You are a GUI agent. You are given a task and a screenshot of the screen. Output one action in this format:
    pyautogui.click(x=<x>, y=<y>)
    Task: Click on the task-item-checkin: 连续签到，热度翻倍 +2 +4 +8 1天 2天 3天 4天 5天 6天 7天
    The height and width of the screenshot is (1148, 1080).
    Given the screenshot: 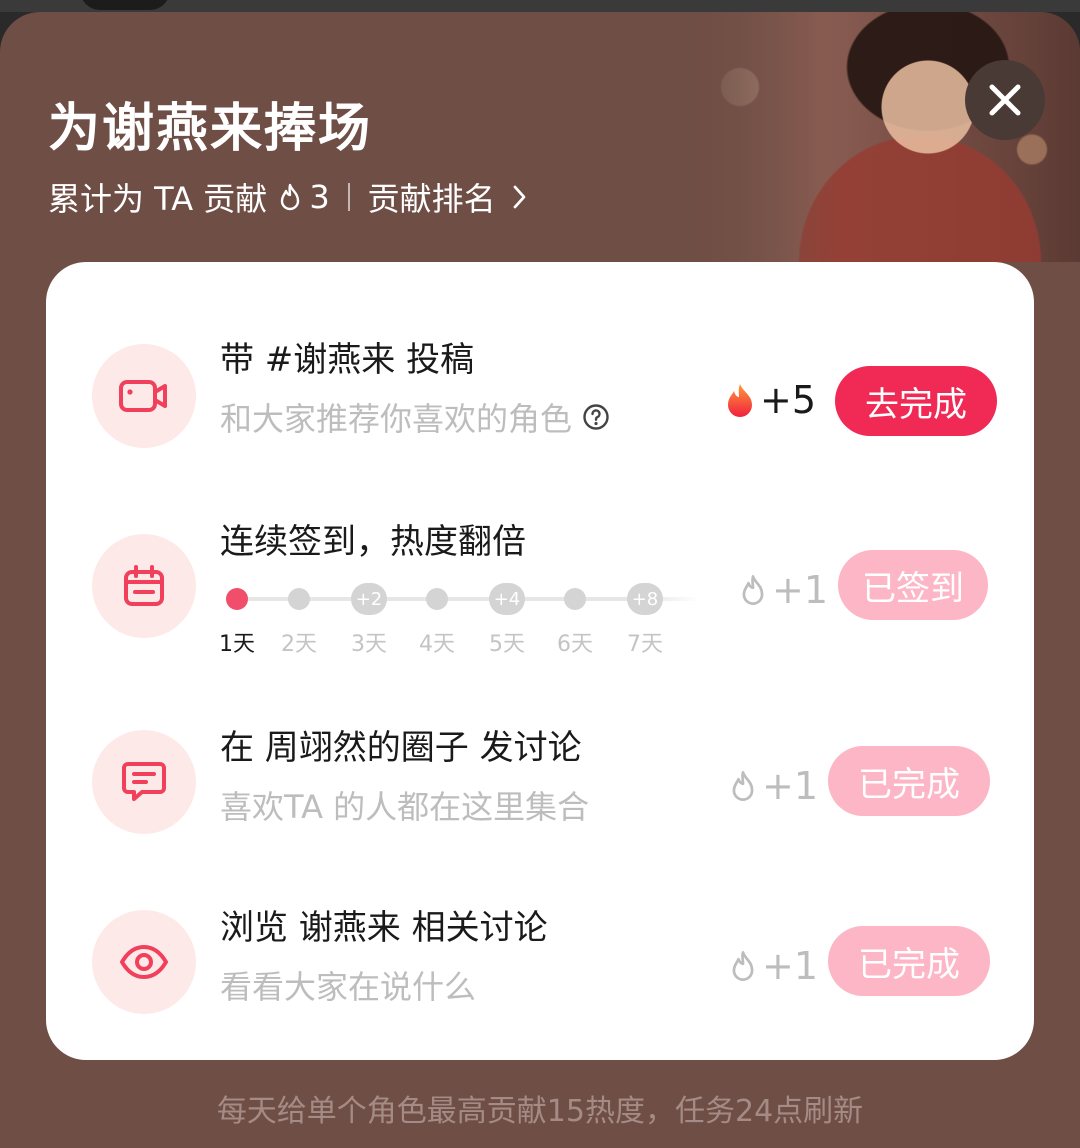 What is the action you would take?
    pyautogui.click(x=540, y=589)
    